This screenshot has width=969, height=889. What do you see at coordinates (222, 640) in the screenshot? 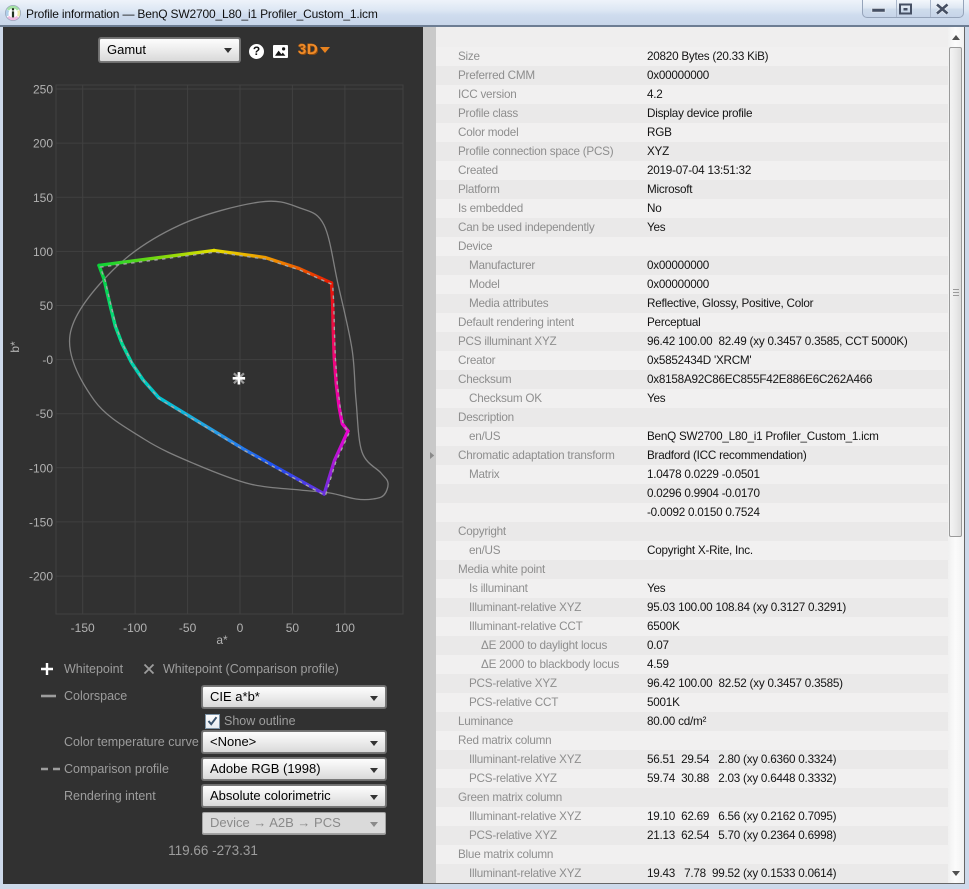
I see `svg-text: a*` at bounding box center [222, 640].